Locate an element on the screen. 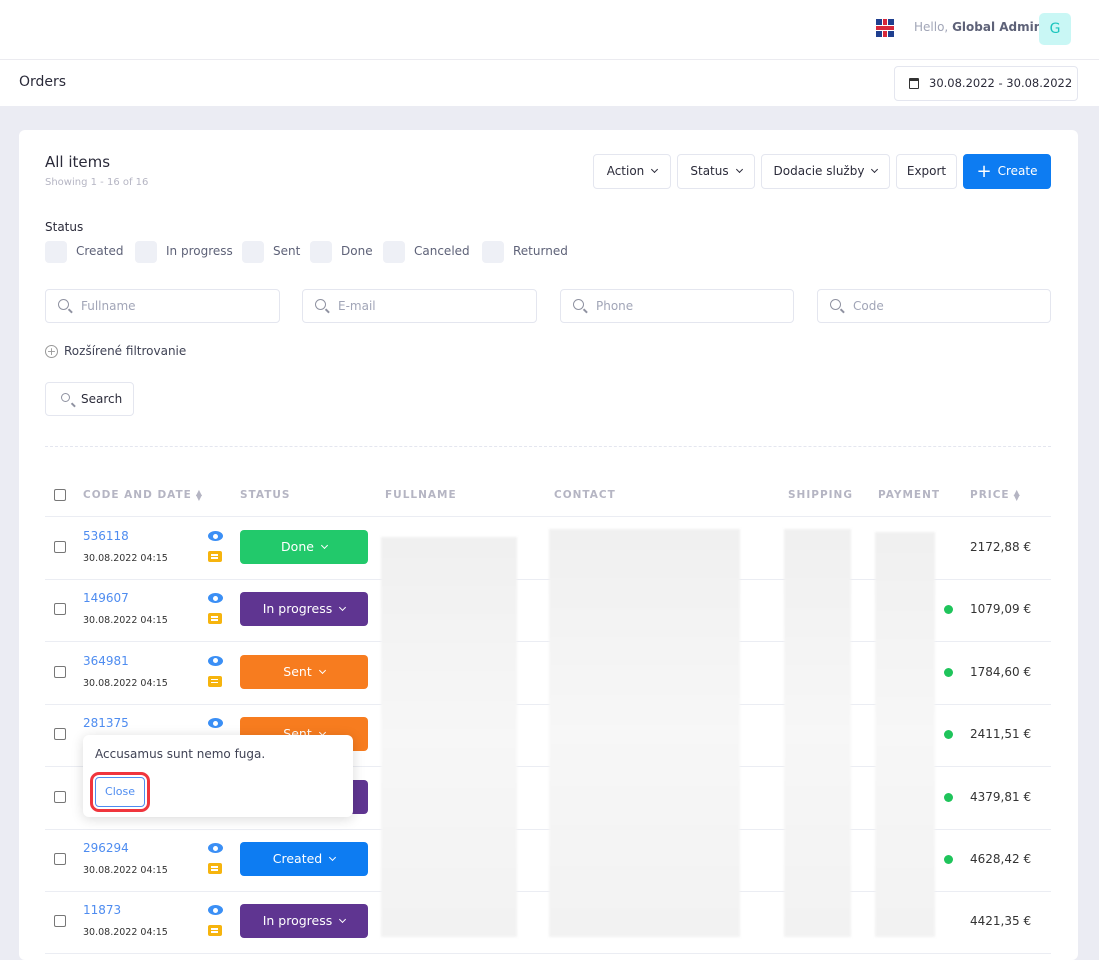 This screenshot has width=1099, height=960. advanced-filter-link: + Rozšírené filtrovanie is located at coordinates (115, 351).